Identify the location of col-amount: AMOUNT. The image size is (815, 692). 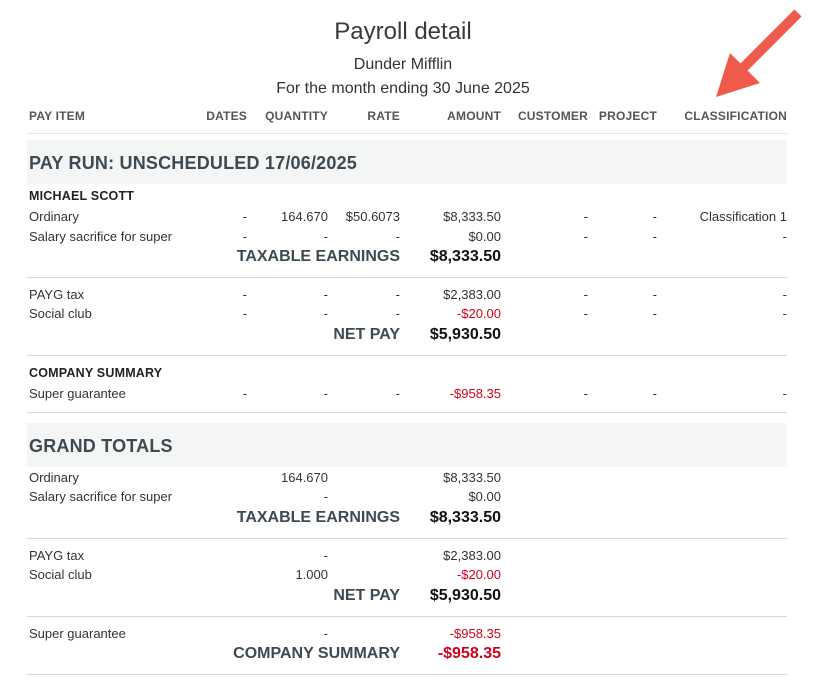
(474, 116).